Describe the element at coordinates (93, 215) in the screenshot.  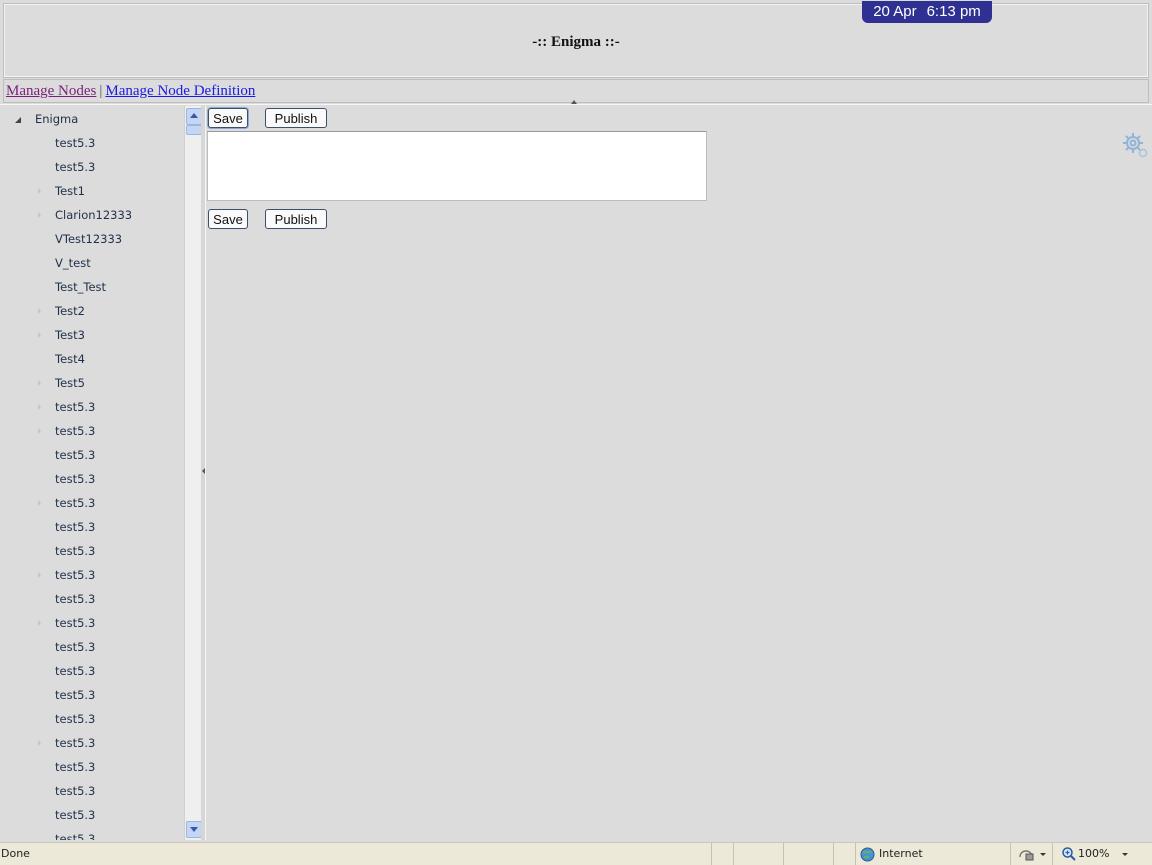
I see `tree-item: Clarion12333` at that location.